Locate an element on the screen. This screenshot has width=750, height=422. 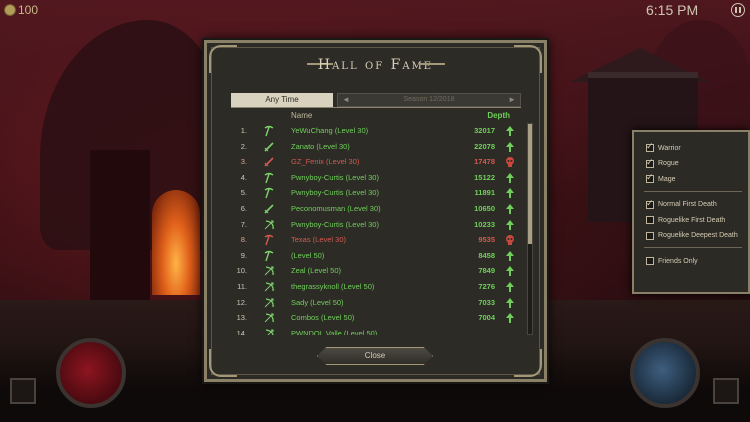
row-depth: 7849 is located at coordinates (486, 271).